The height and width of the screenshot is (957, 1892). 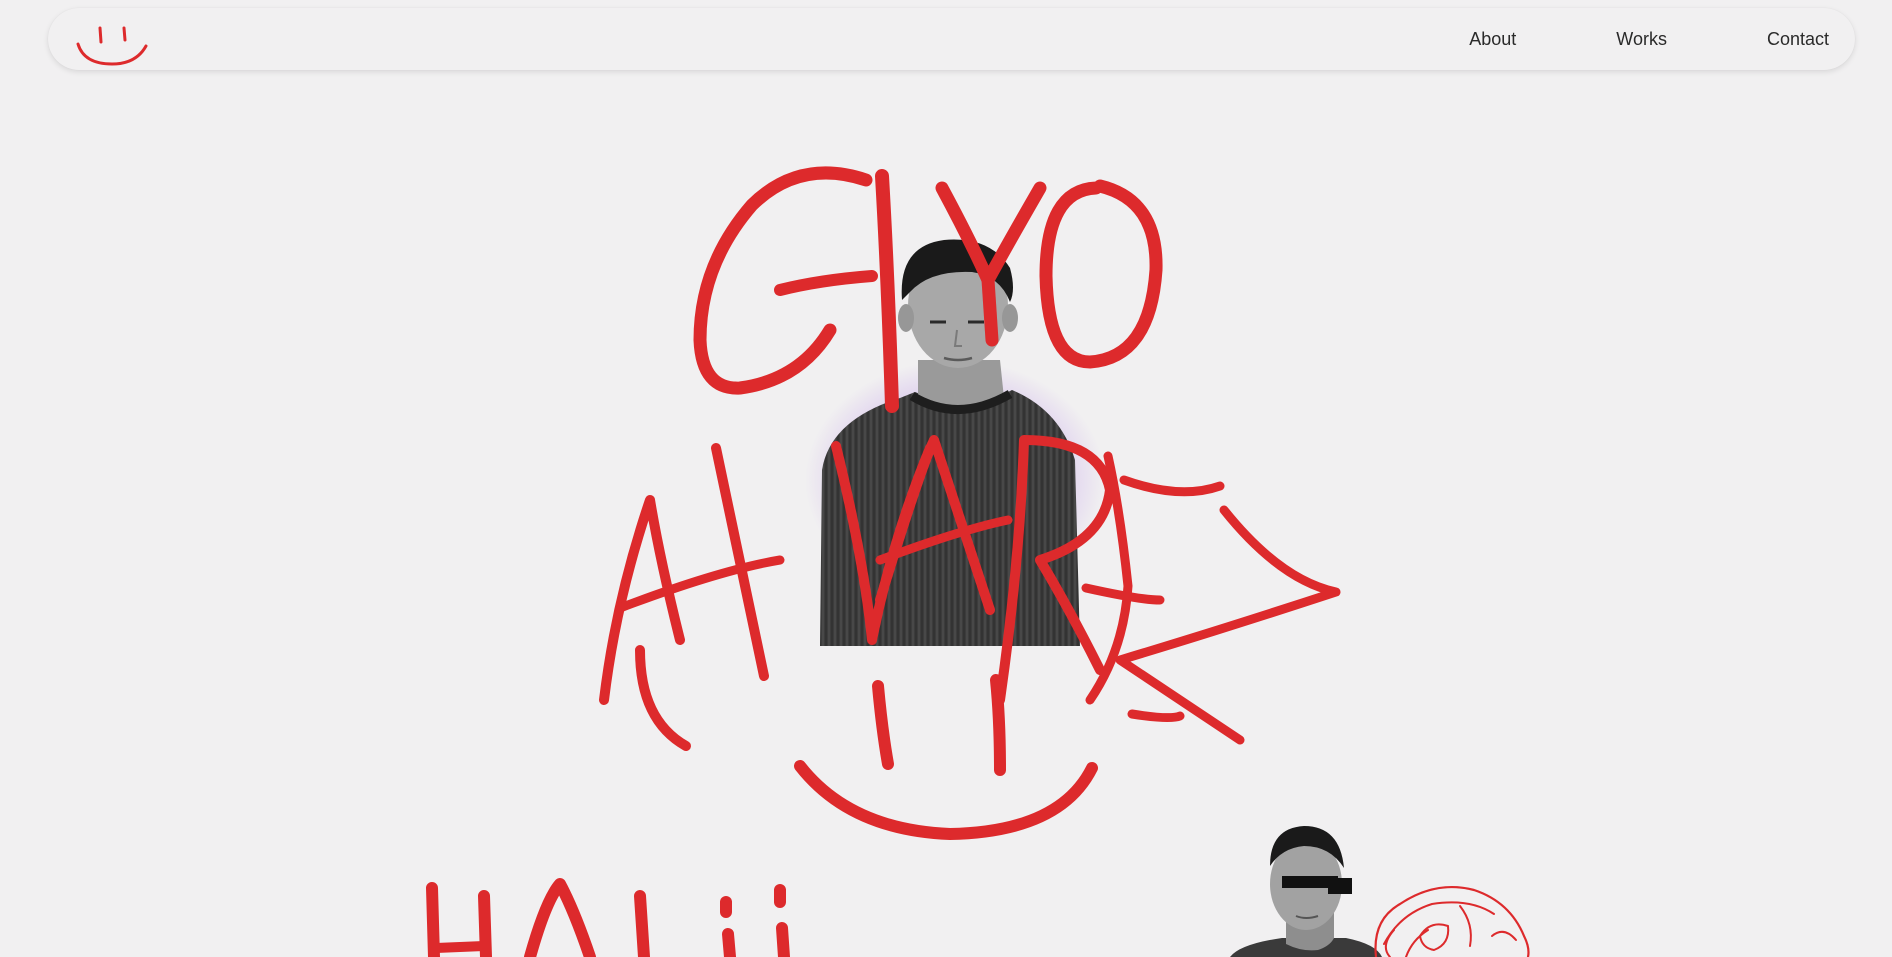 What do you see at coordinates (946, 757) in the screenshot?
I see `hero-smiley-icon` at bounding box center [946, 757].